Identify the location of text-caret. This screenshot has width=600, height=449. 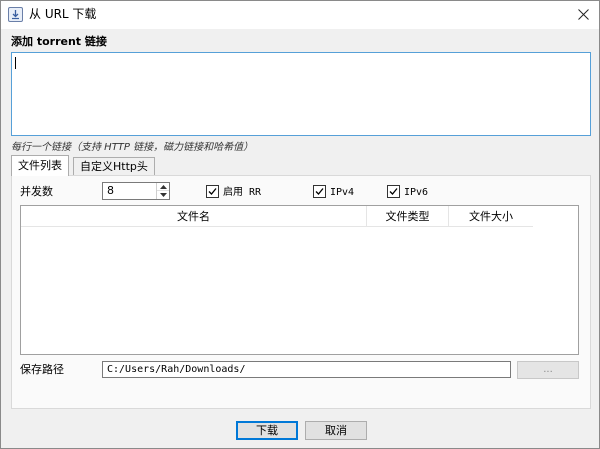
(15, 63).